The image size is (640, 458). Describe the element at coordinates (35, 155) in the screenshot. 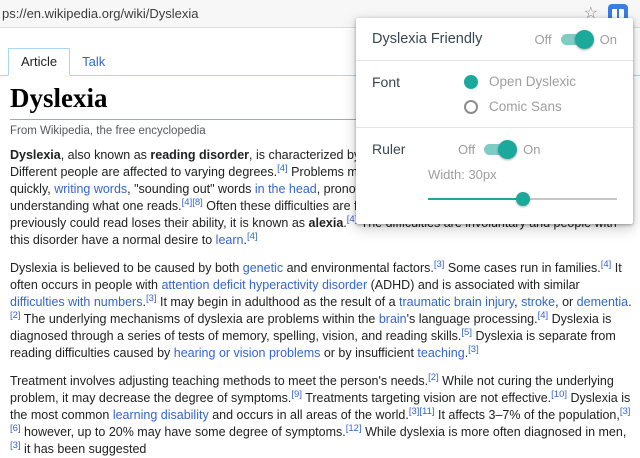

I see `bold-term: Dyslexia` at that location.